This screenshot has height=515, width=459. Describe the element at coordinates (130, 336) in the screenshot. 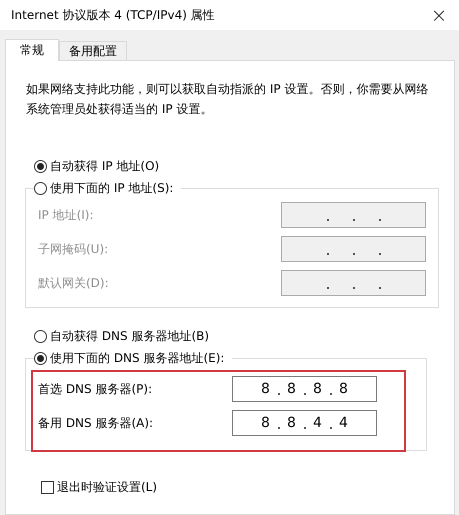

I see `radio-label: 自动获得 DNS 服务器地址(B)` at that location.